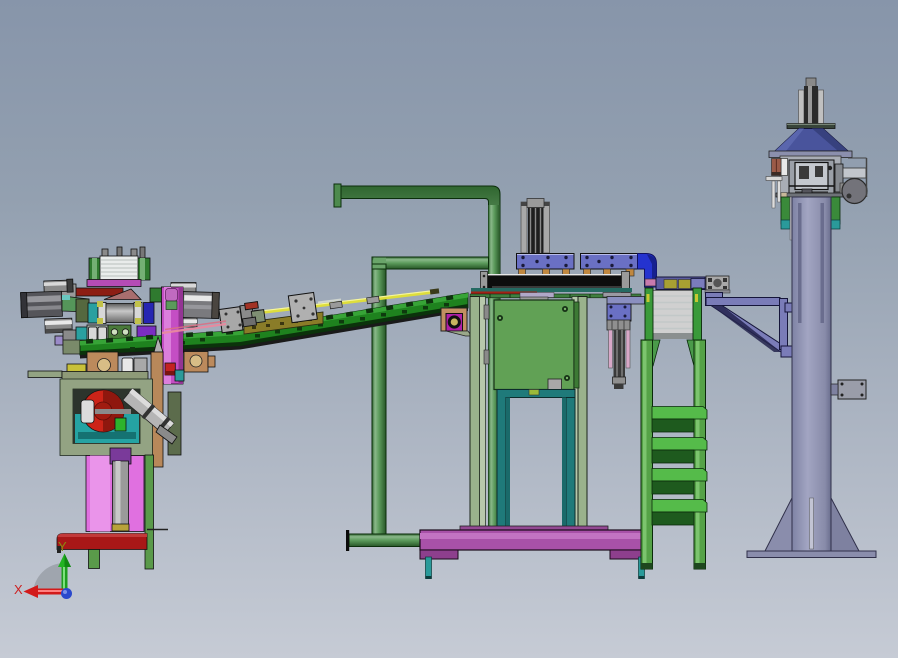 The width and height of the screenshot is (898, 658). Describe the element at coordinates (62, 546) in the screenshot. I see `svg-text: Y` at that location.